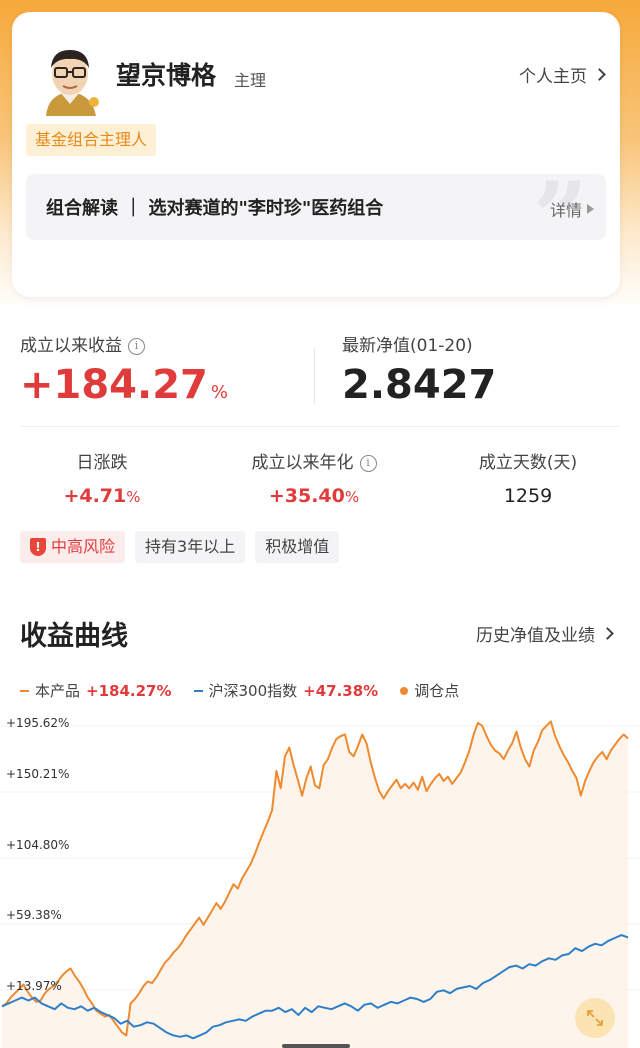 The width and height of the screenshot is (640, 1048). I want to click on fund-tags: 中高风险 持有3年以上 积极增值, so click(180, 547).